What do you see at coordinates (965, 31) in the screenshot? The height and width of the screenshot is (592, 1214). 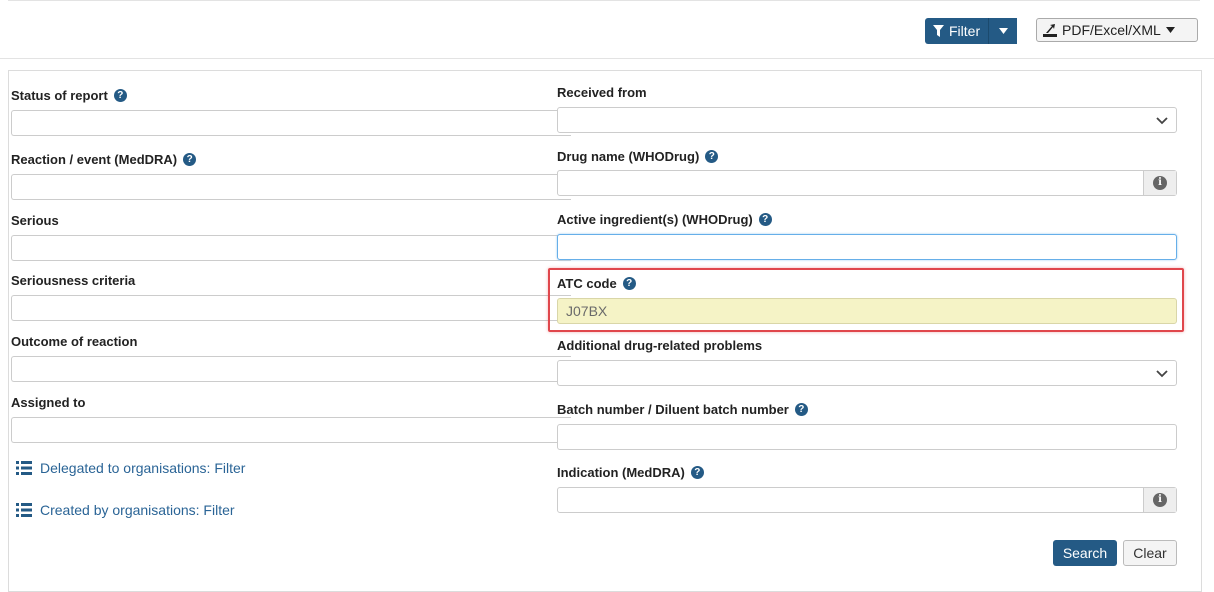 I see `filter-button-label: Filter` at bounding box center [965, 31].